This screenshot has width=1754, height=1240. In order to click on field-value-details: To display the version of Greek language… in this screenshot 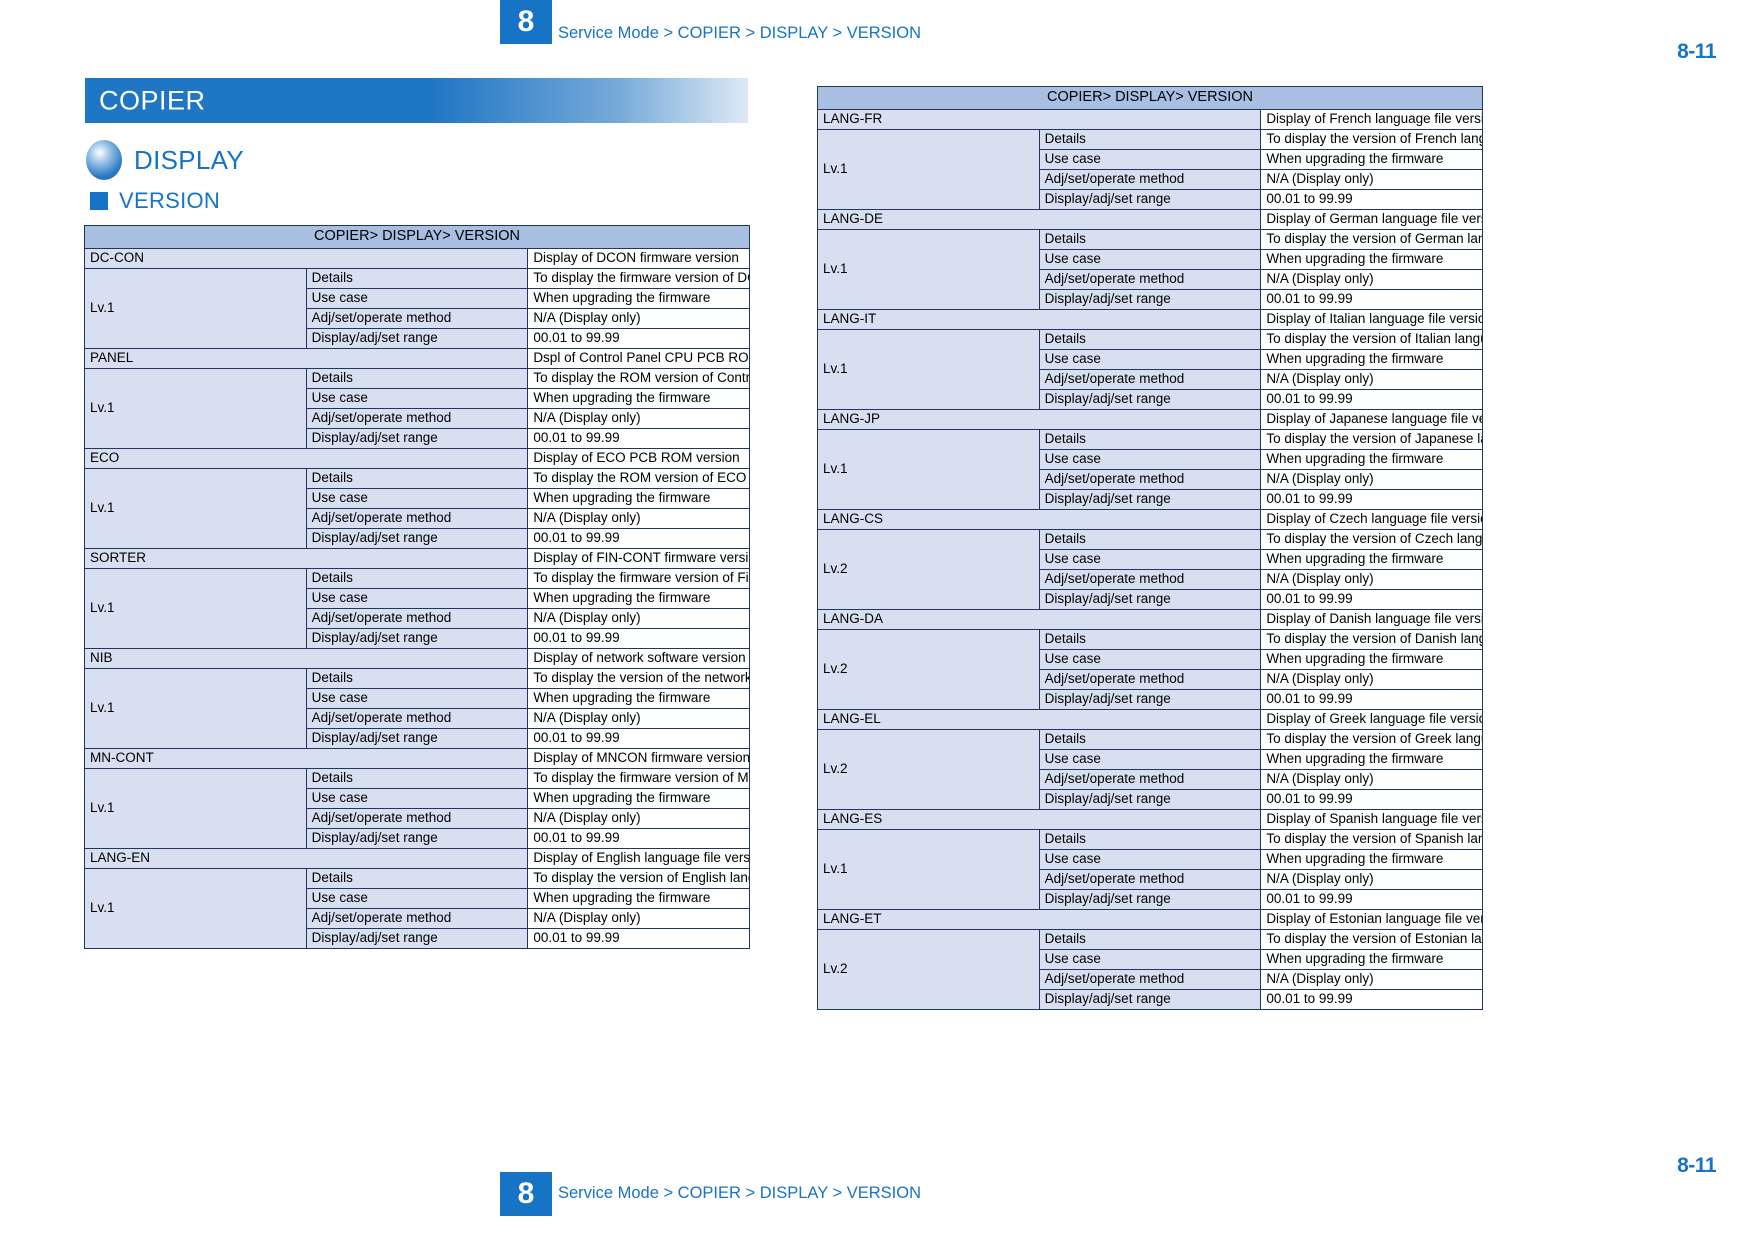, I will do `click(1371, 739)`.